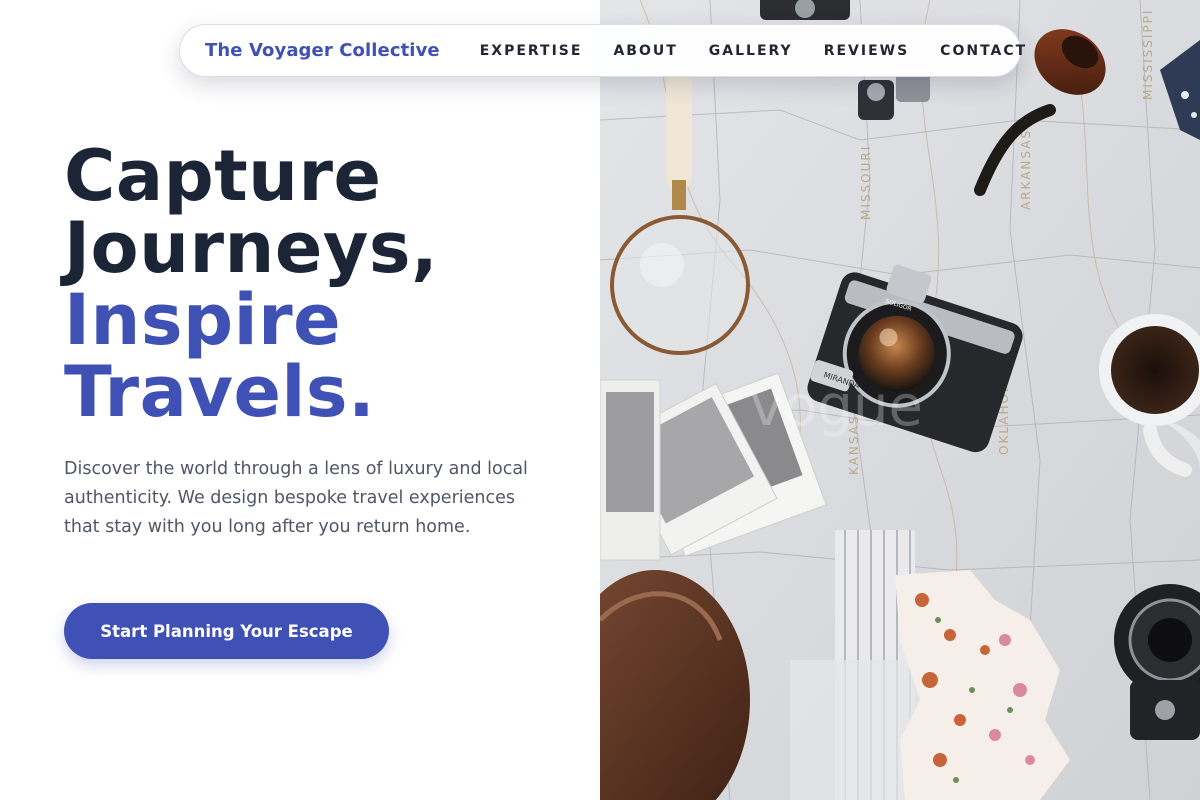 The image size is (1200, 800). Describe the element at coordinates (226, 631) in the screenshot. I see `start-planning-button: Start Planning Your Escape` at that location.